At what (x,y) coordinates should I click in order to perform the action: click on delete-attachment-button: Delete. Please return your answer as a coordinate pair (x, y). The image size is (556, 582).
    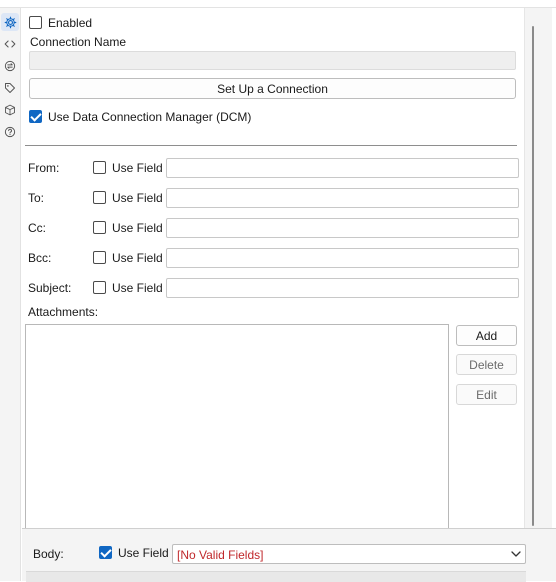
    Looking at the image, I should click on (486, 364).